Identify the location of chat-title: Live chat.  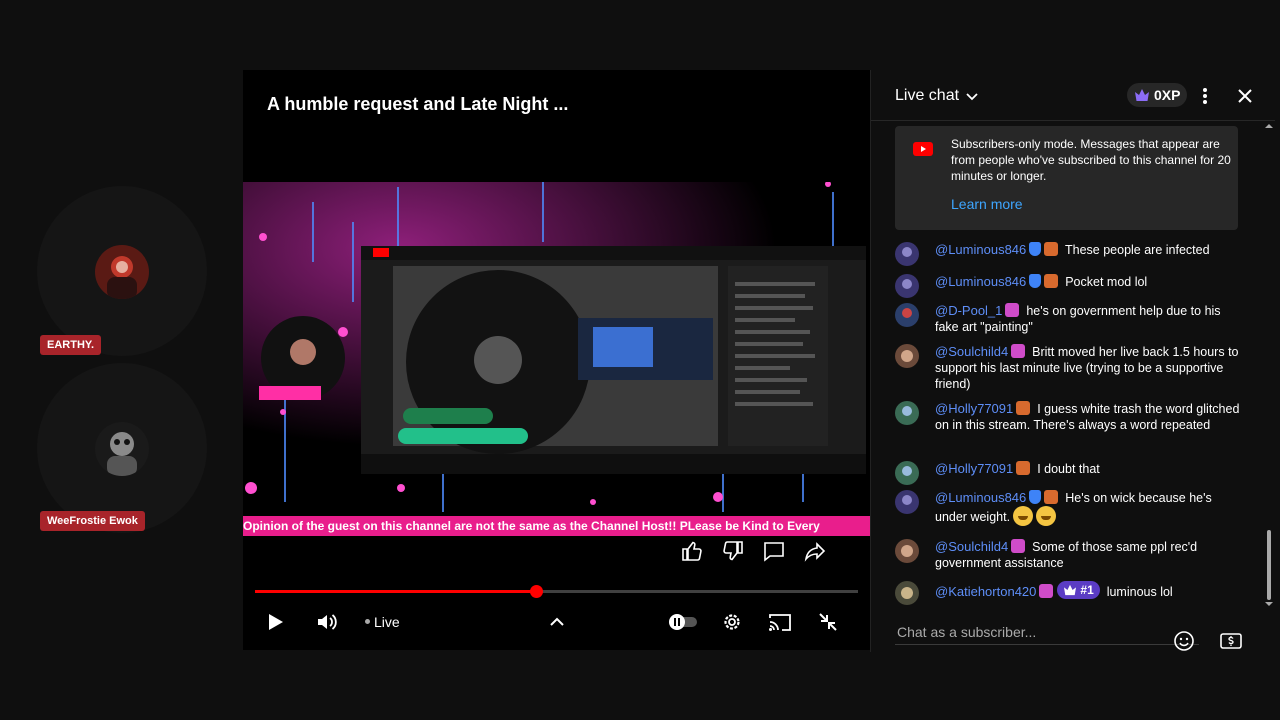
(927, 95).